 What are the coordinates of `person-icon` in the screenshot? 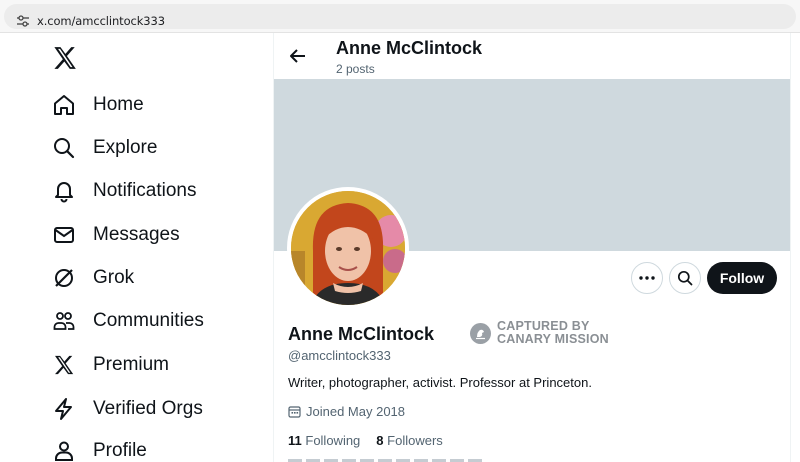 It's located at (64, 449).